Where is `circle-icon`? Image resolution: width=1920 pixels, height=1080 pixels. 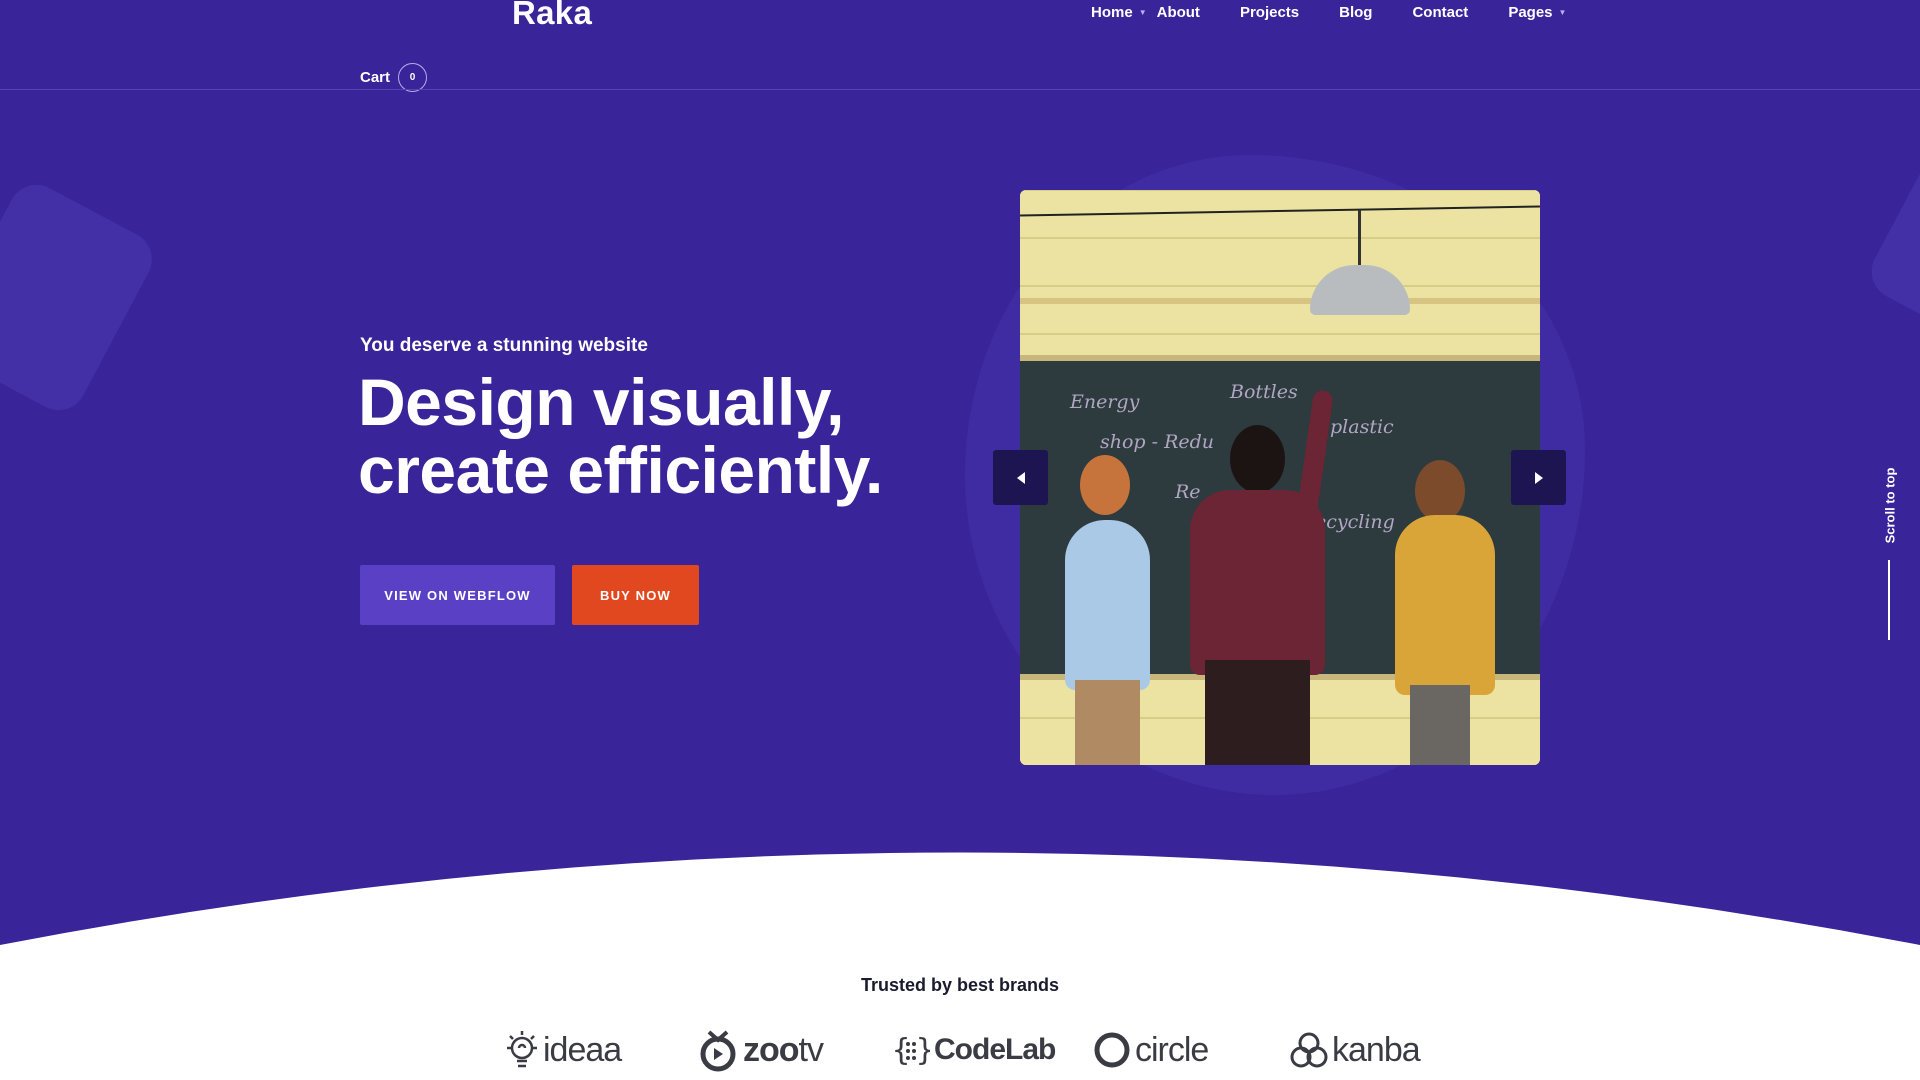
circle-icon is located at coordinates (1112, 1050).